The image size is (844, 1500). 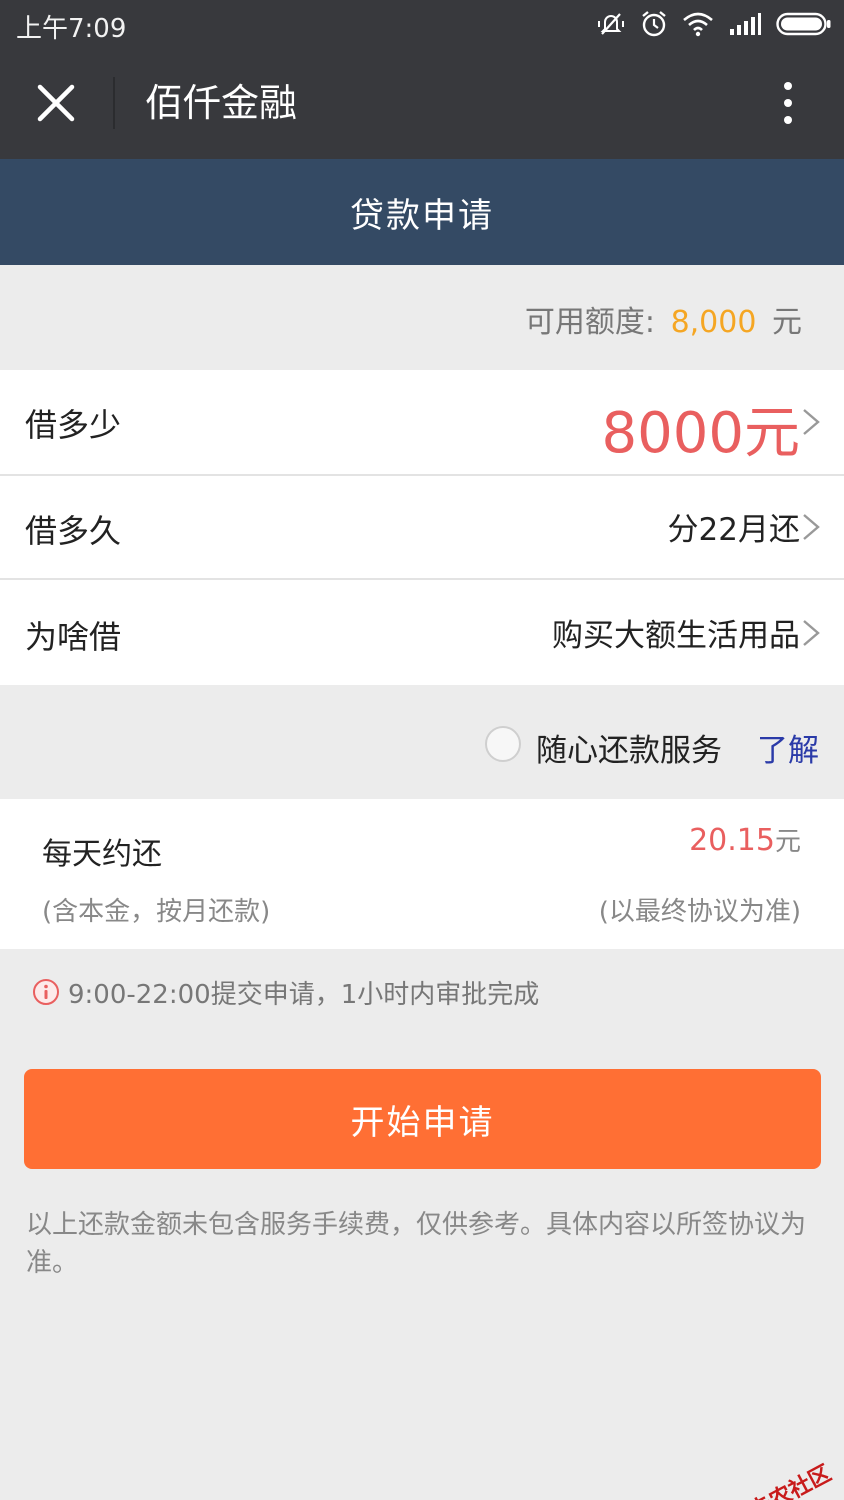 What do you see at coordinates (714, 24) in the screenshot?
I see `status-icons` at bounding box center [714, 24].